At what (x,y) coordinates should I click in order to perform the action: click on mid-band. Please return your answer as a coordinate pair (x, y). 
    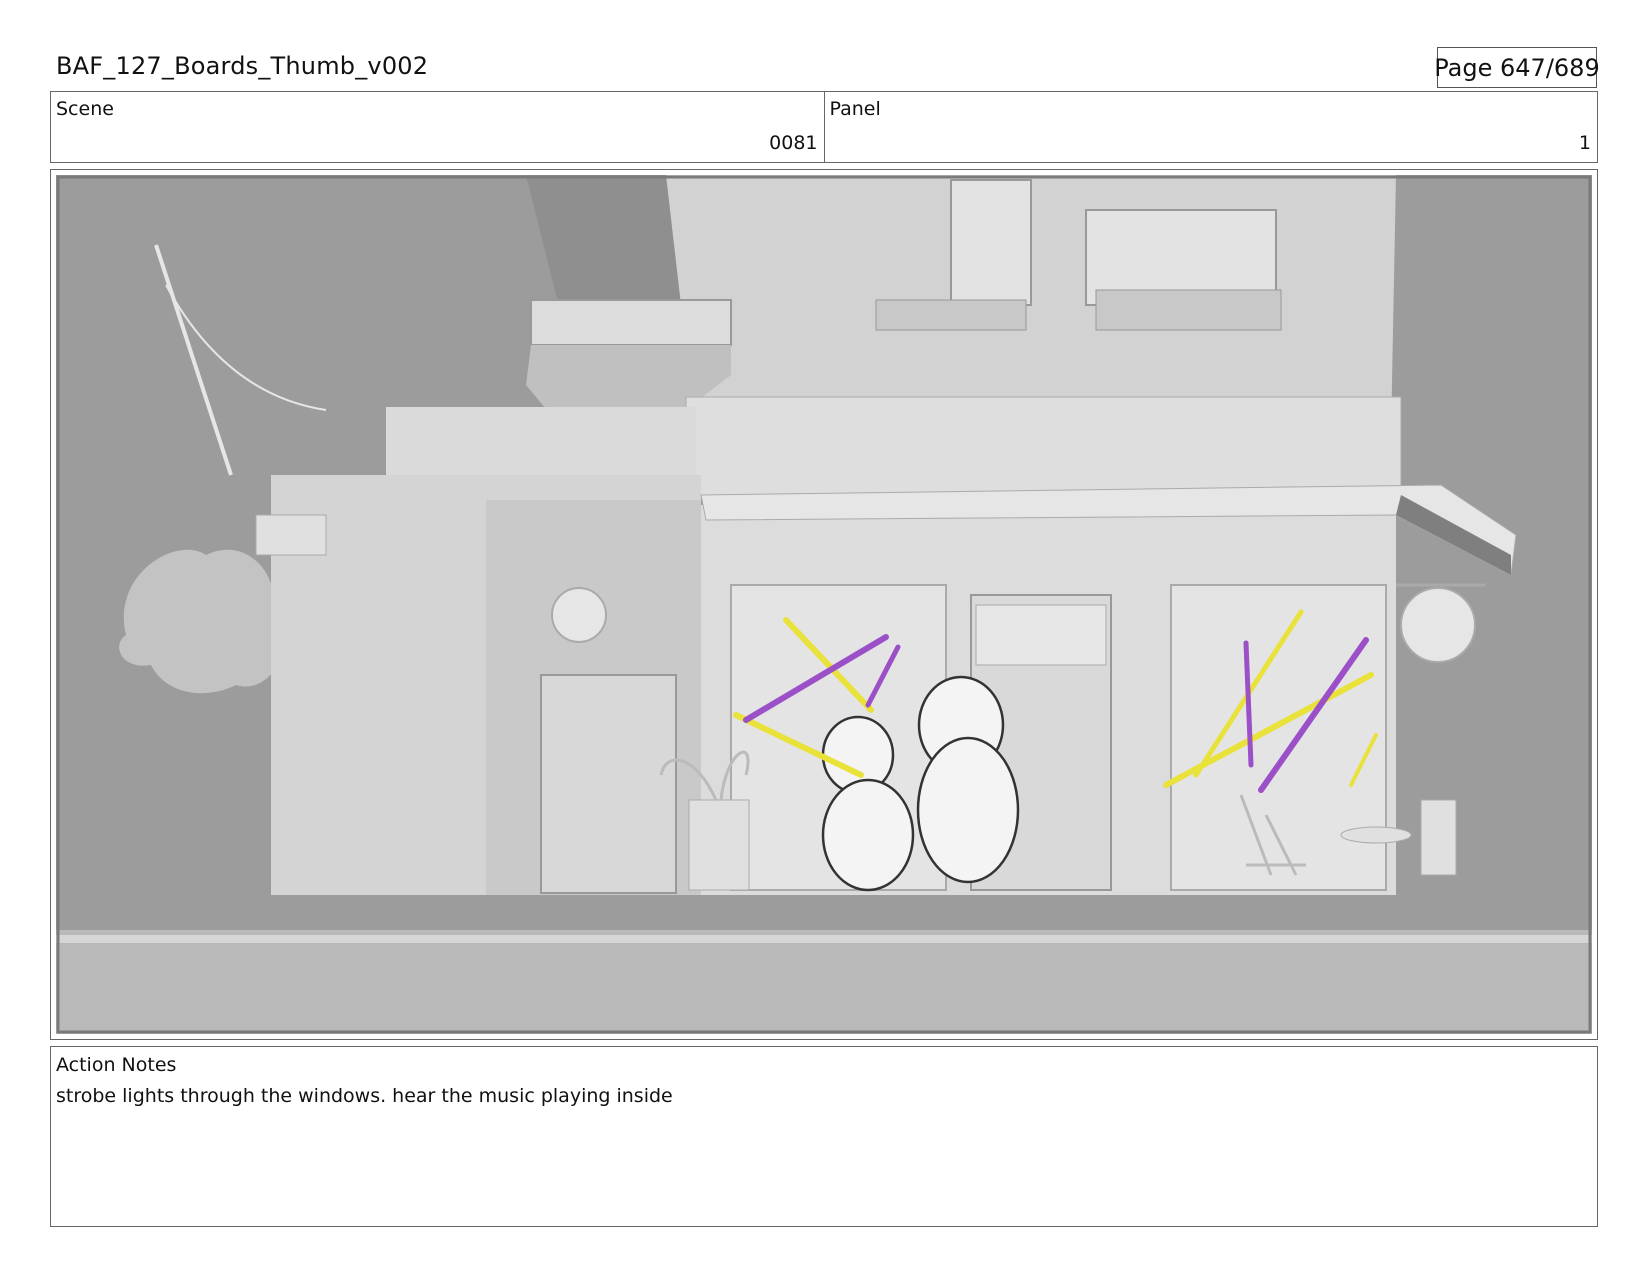
    Looking at the image, I should click on (1043, 447).